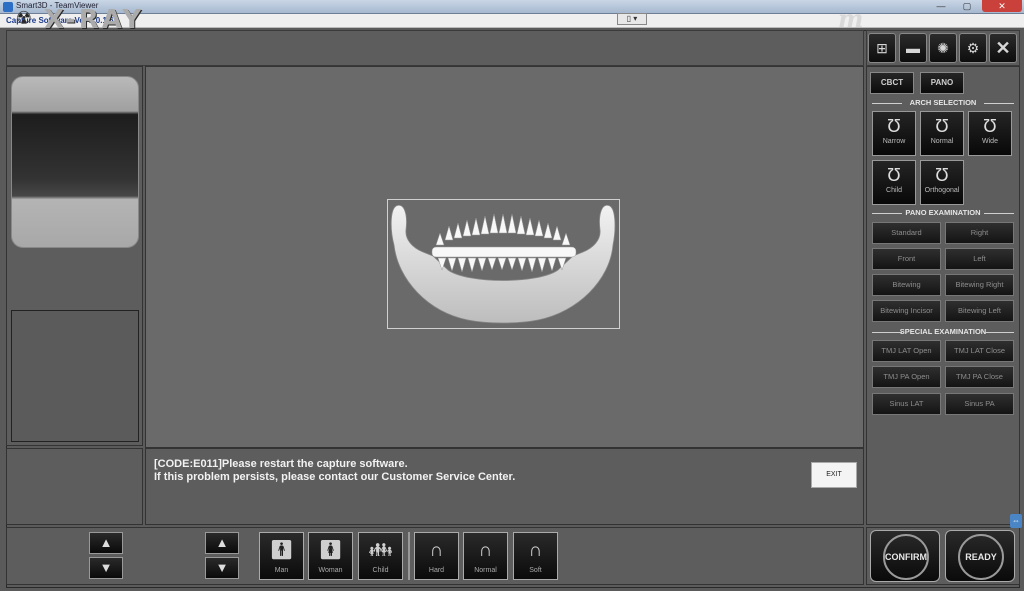  Describe the element at coordinates (24, 18) in the screenshot. I see `radiation-icon: ☢` at that location.